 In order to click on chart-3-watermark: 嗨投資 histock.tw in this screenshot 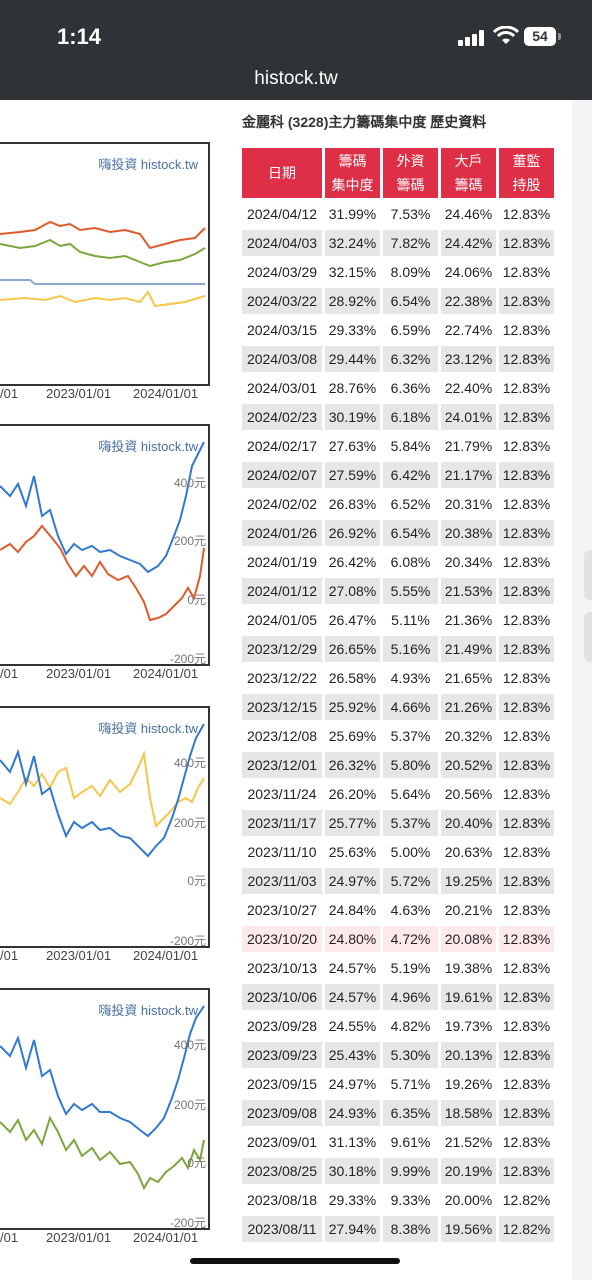, I will do `click(148, 728)`.